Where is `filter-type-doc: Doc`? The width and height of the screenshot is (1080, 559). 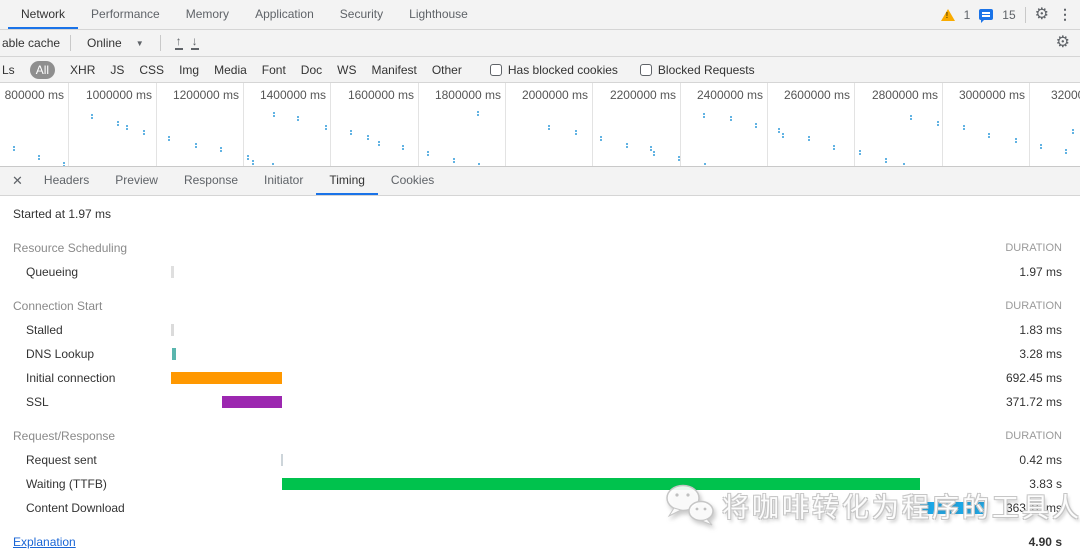 filter-type-doc: Doc is located at coordinates (311, 70).